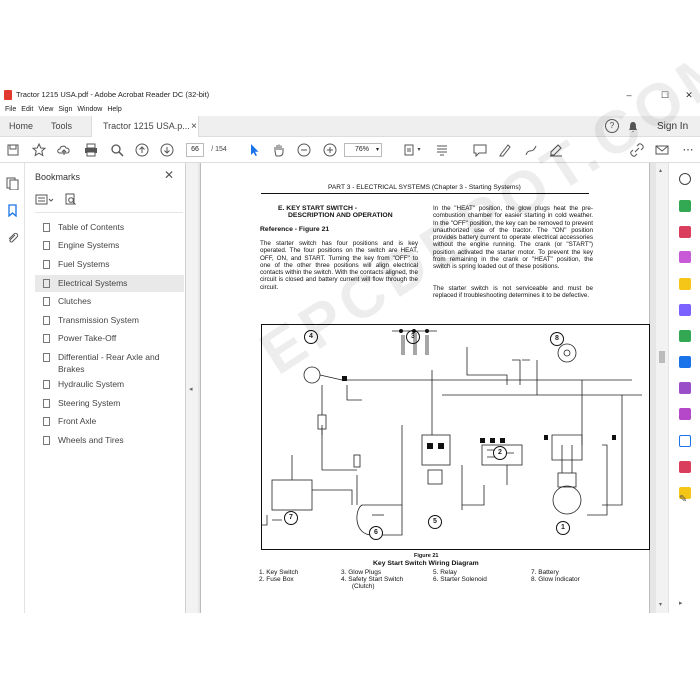  I want to click on bookmark-item: Power Take-Off, so click(109, 338).